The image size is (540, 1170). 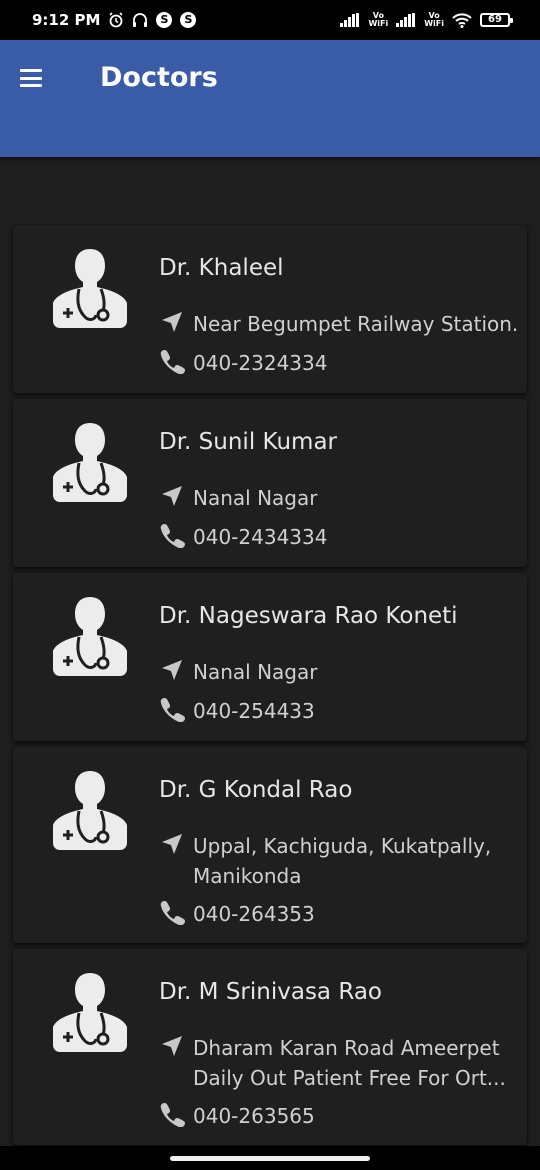 I want to click on phone-row: 040-264353, so click(x=341, y=914).